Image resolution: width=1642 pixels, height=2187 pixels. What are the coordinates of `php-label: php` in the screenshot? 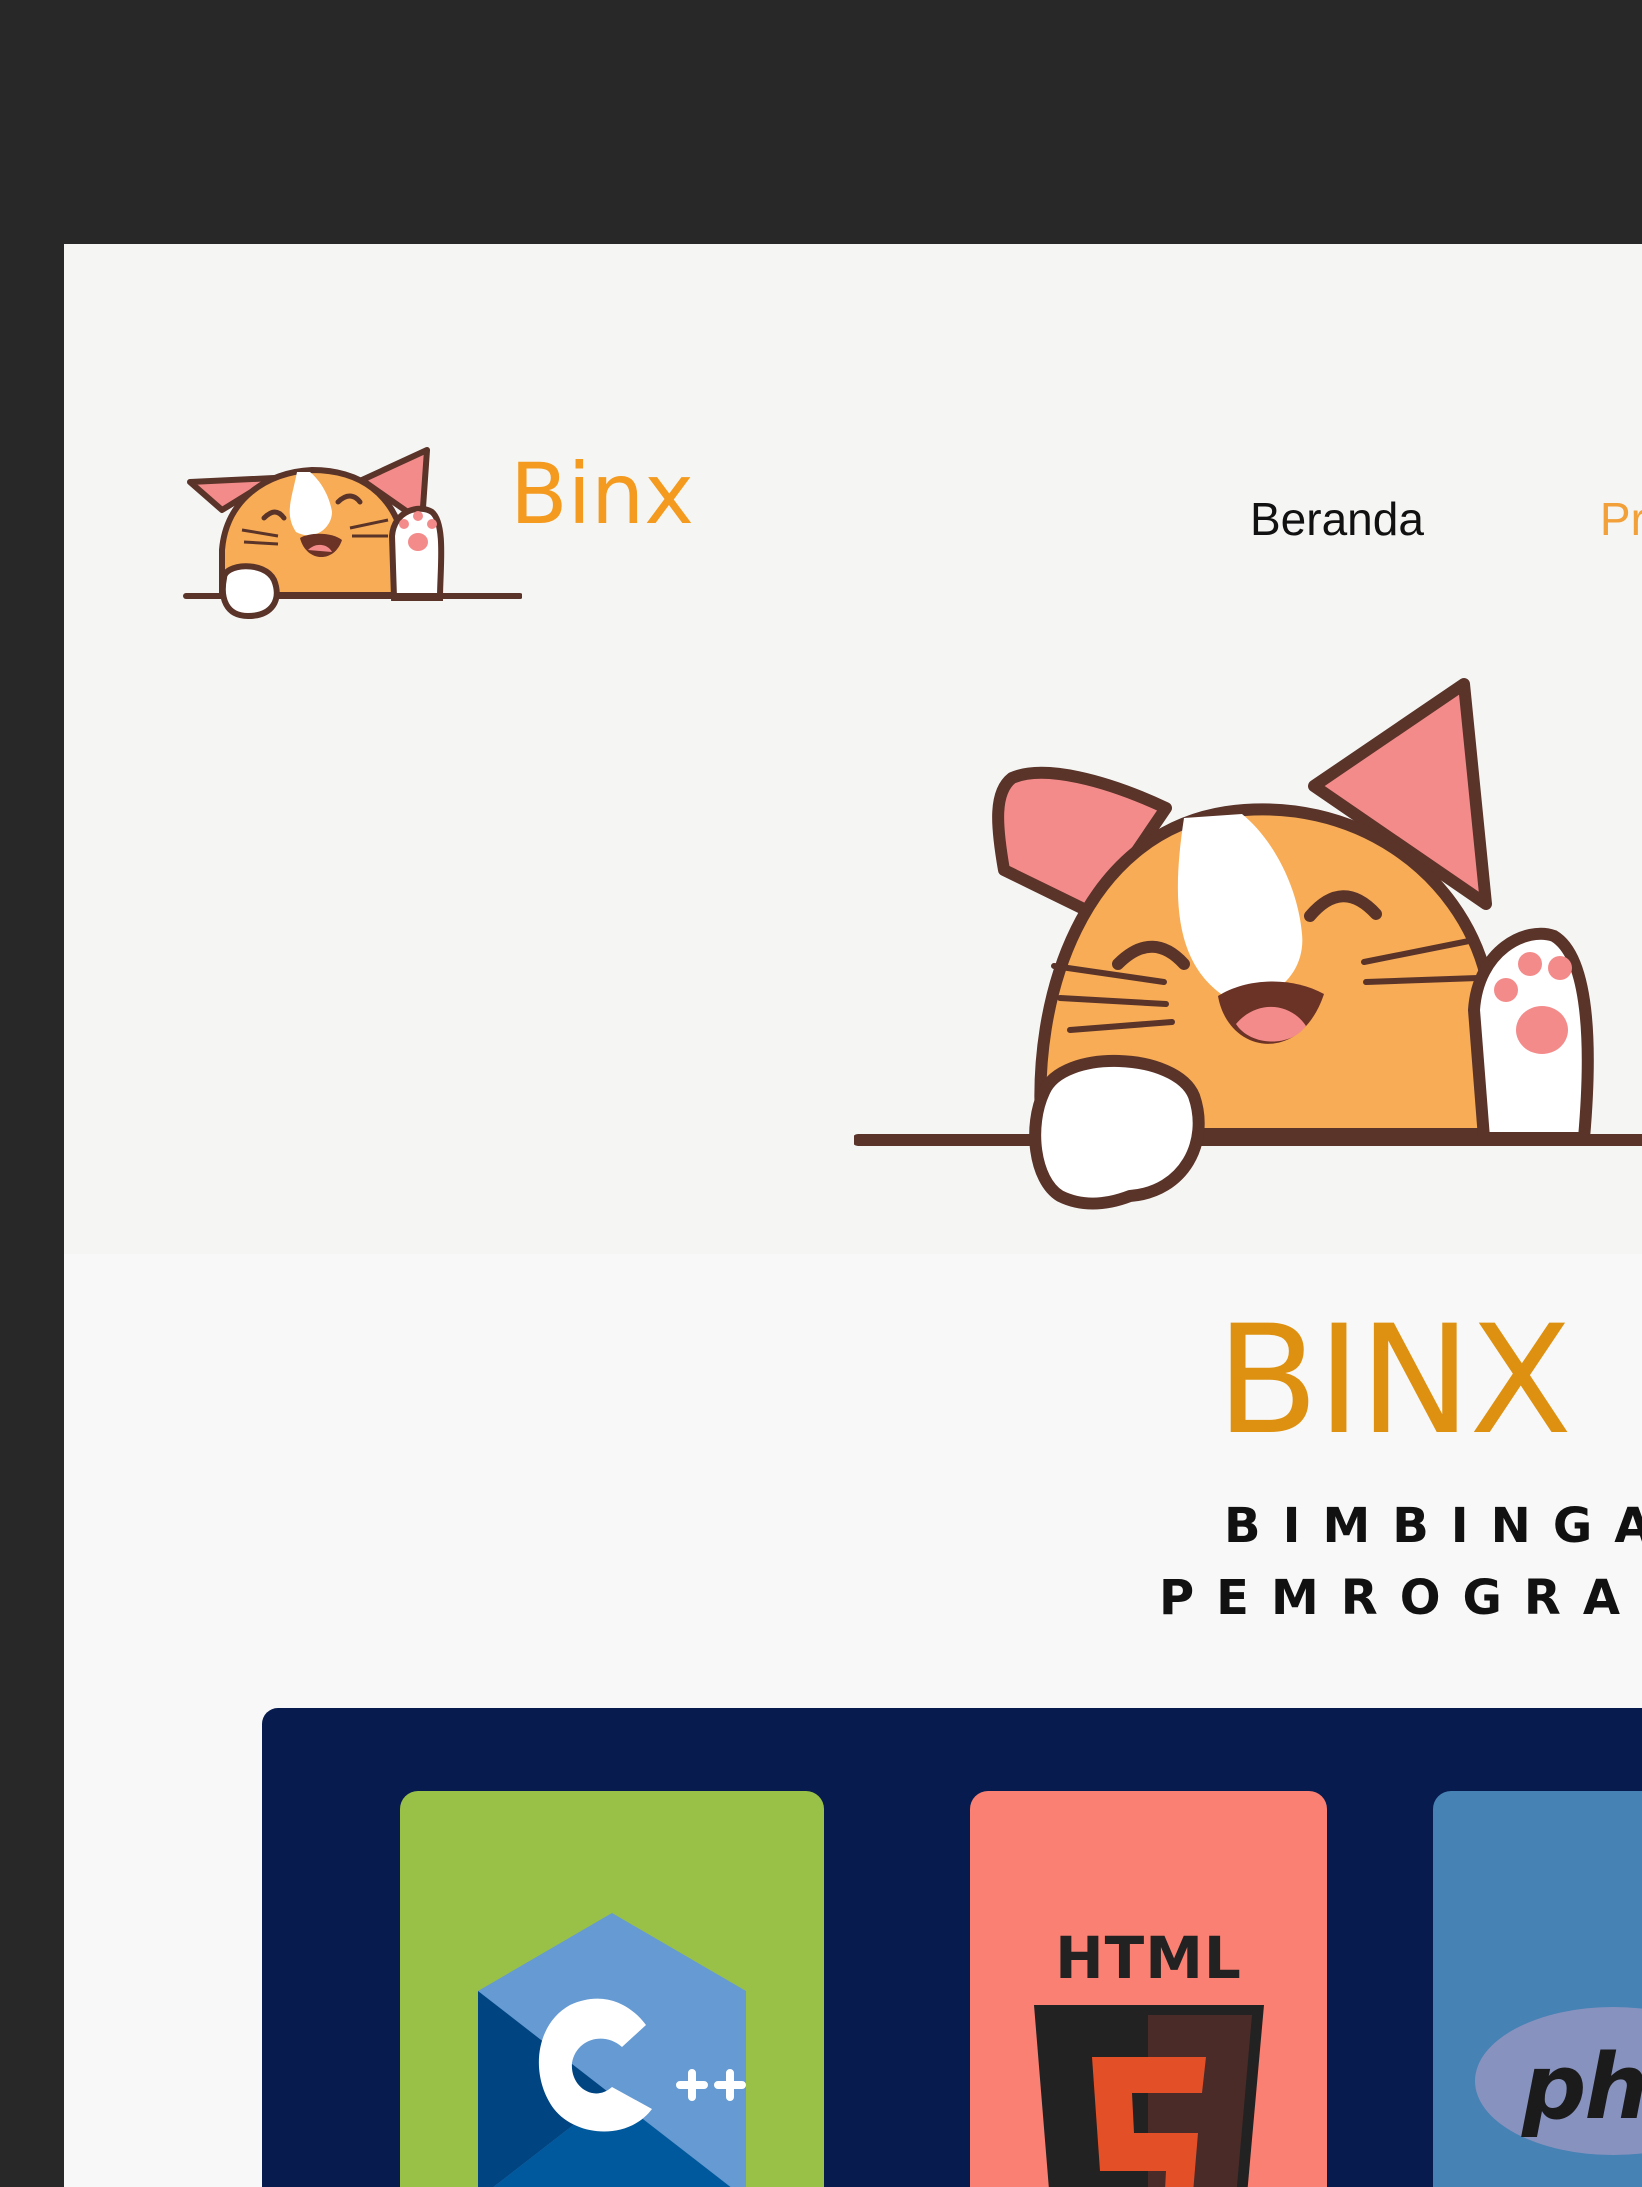 It's located at (1582, 2087).